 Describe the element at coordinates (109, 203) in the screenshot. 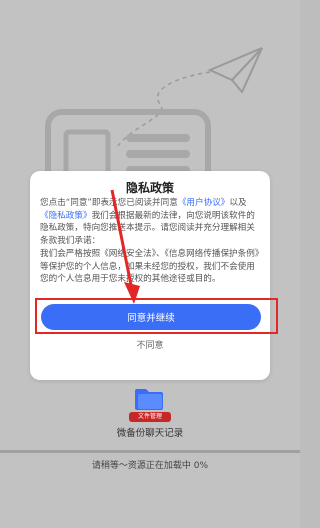

I see `dialog-text-intro: 您点击“同意”即表示您已阅读并同意` at that location.